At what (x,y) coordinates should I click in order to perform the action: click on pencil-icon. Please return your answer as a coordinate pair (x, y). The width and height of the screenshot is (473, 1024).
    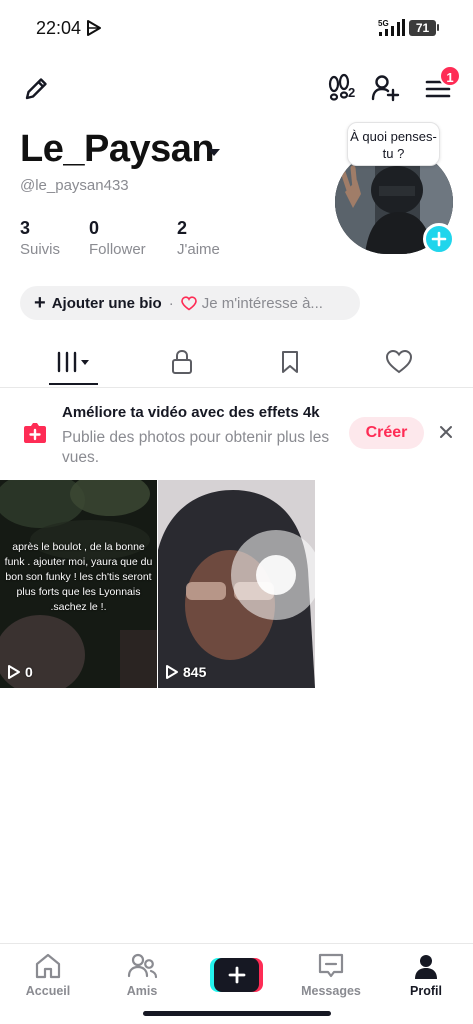
    Looking at the image, I should click on (36, 89).